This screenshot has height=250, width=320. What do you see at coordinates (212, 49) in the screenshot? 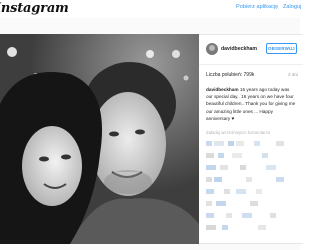
I see `avatar` at bounding box center [212, 49].